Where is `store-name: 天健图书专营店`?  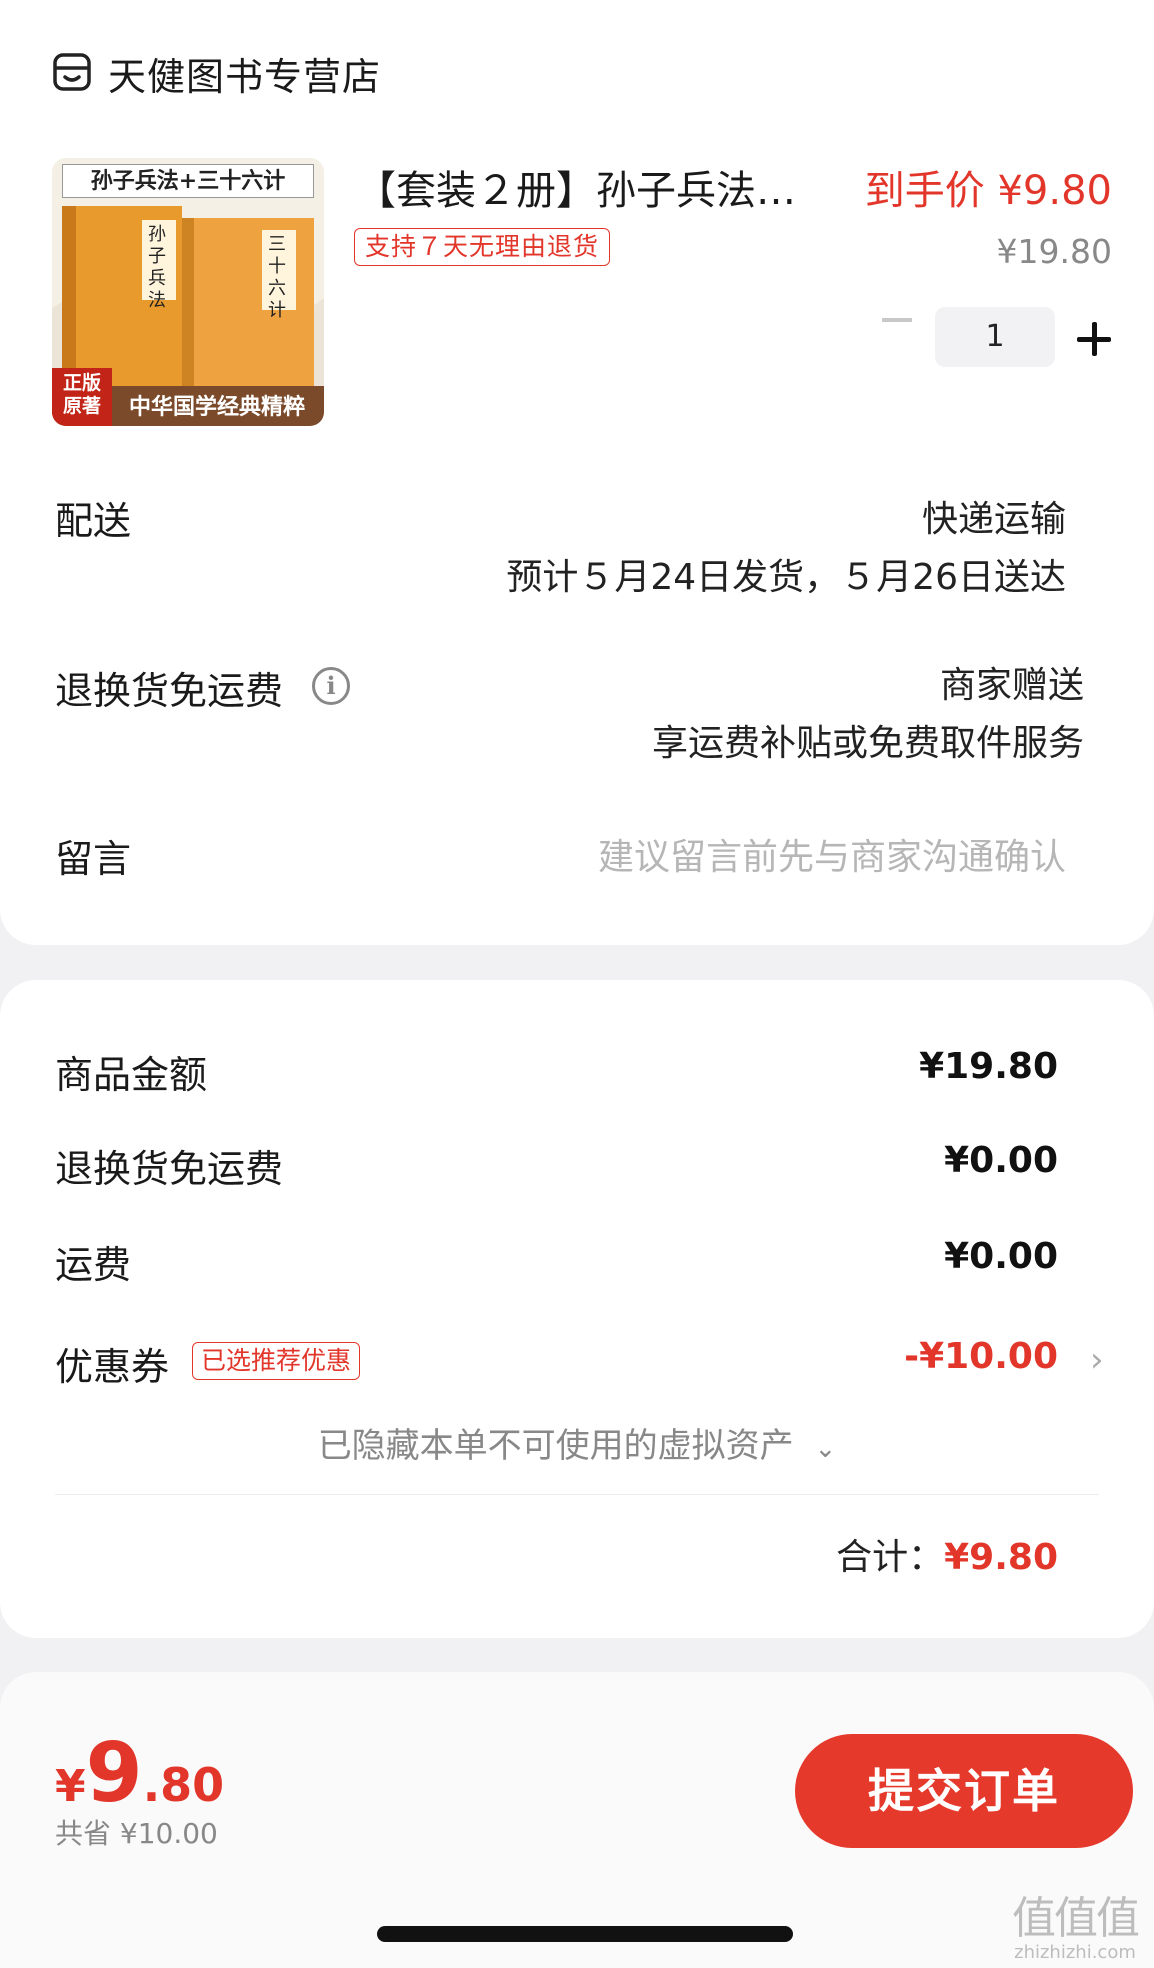
store-name: 天健图书专营店 is located at coordinates (244, 73).